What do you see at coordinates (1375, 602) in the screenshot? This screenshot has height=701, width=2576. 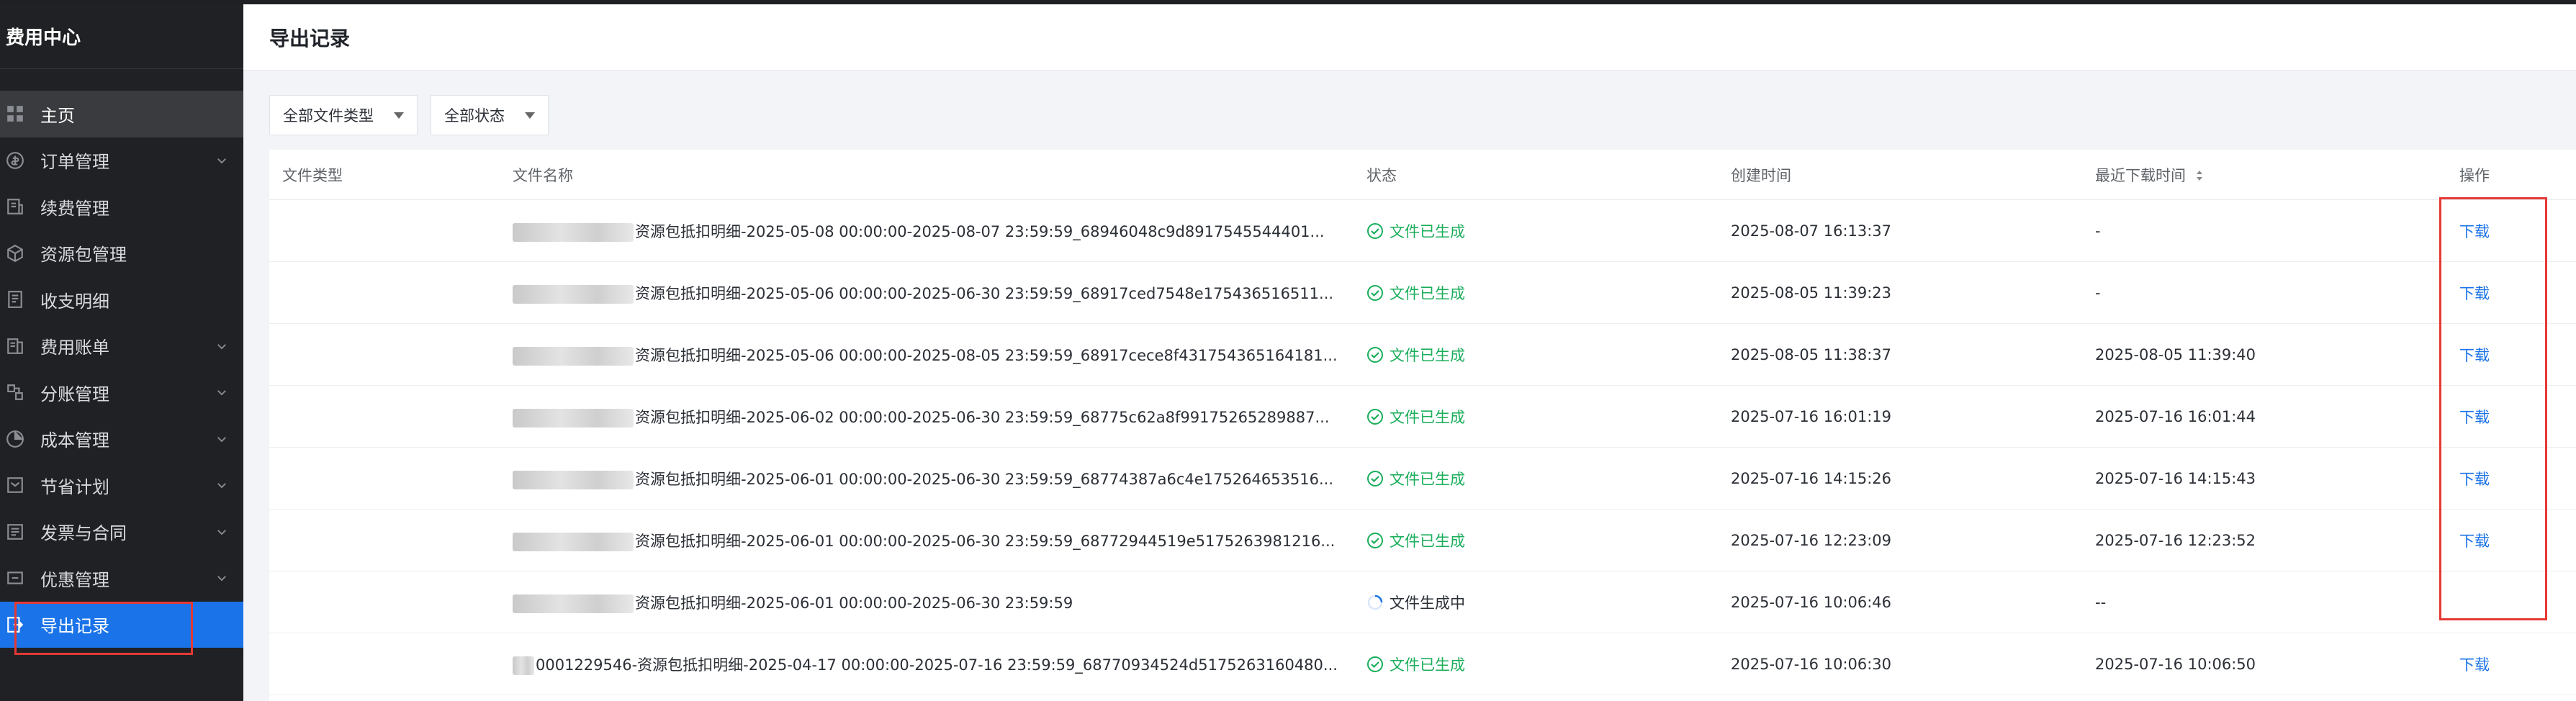 I see `loading-spinner-icon` at bounding box center [1375, 602].